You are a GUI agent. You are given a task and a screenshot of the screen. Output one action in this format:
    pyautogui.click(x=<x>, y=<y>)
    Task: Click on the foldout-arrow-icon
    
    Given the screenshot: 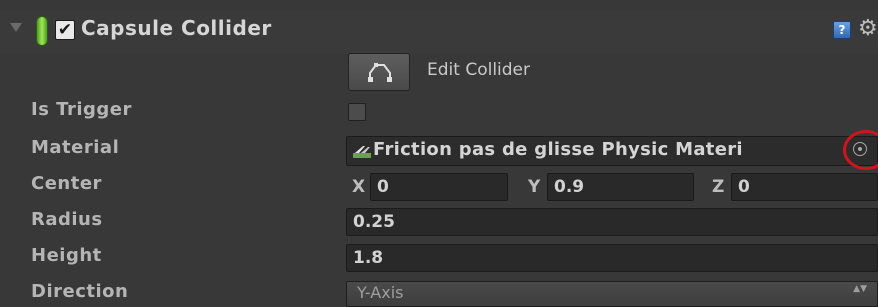 What is the action you would take?
    pyautogui.click(x=16, y=27)
    